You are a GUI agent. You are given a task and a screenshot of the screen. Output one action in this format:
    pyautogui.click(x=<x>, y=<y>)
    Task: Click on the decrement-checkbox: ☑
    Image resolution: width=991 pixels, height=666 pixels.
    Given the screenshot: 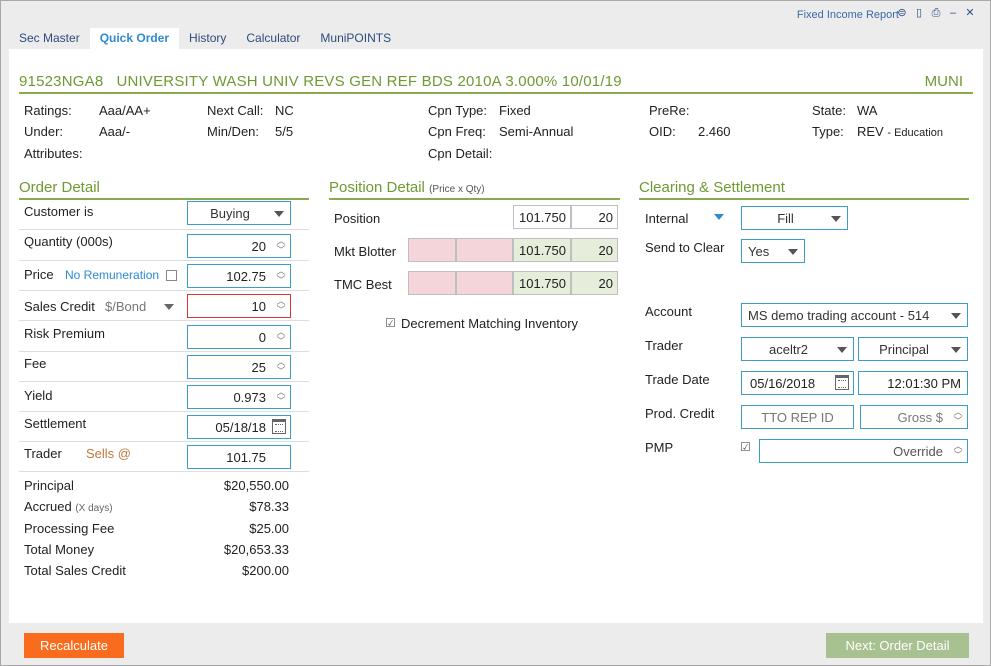 What is the action you would take?
    pyautogui.click(x=390, y=323)
    